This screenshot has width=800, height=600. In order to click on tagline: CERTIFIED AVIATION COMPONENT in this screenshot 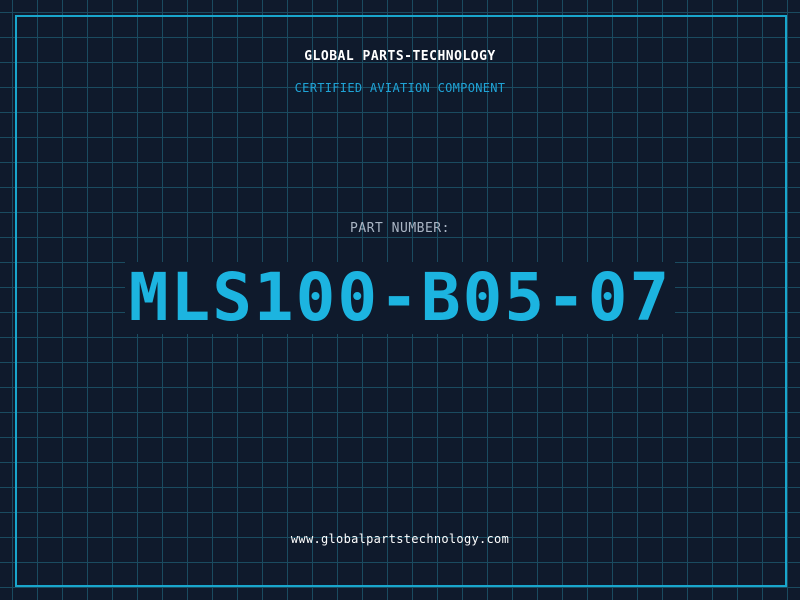, I will do `click(400, 88)`.